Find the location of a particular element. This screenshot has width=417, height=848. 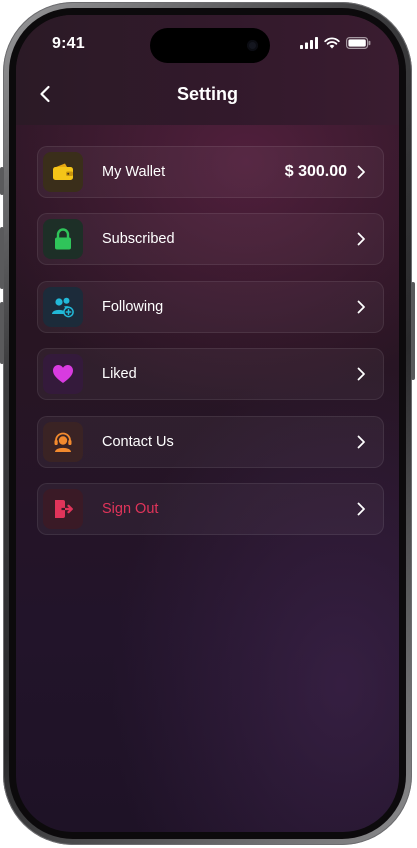

menu-item-following: Following is located at coordinates (210, 306).